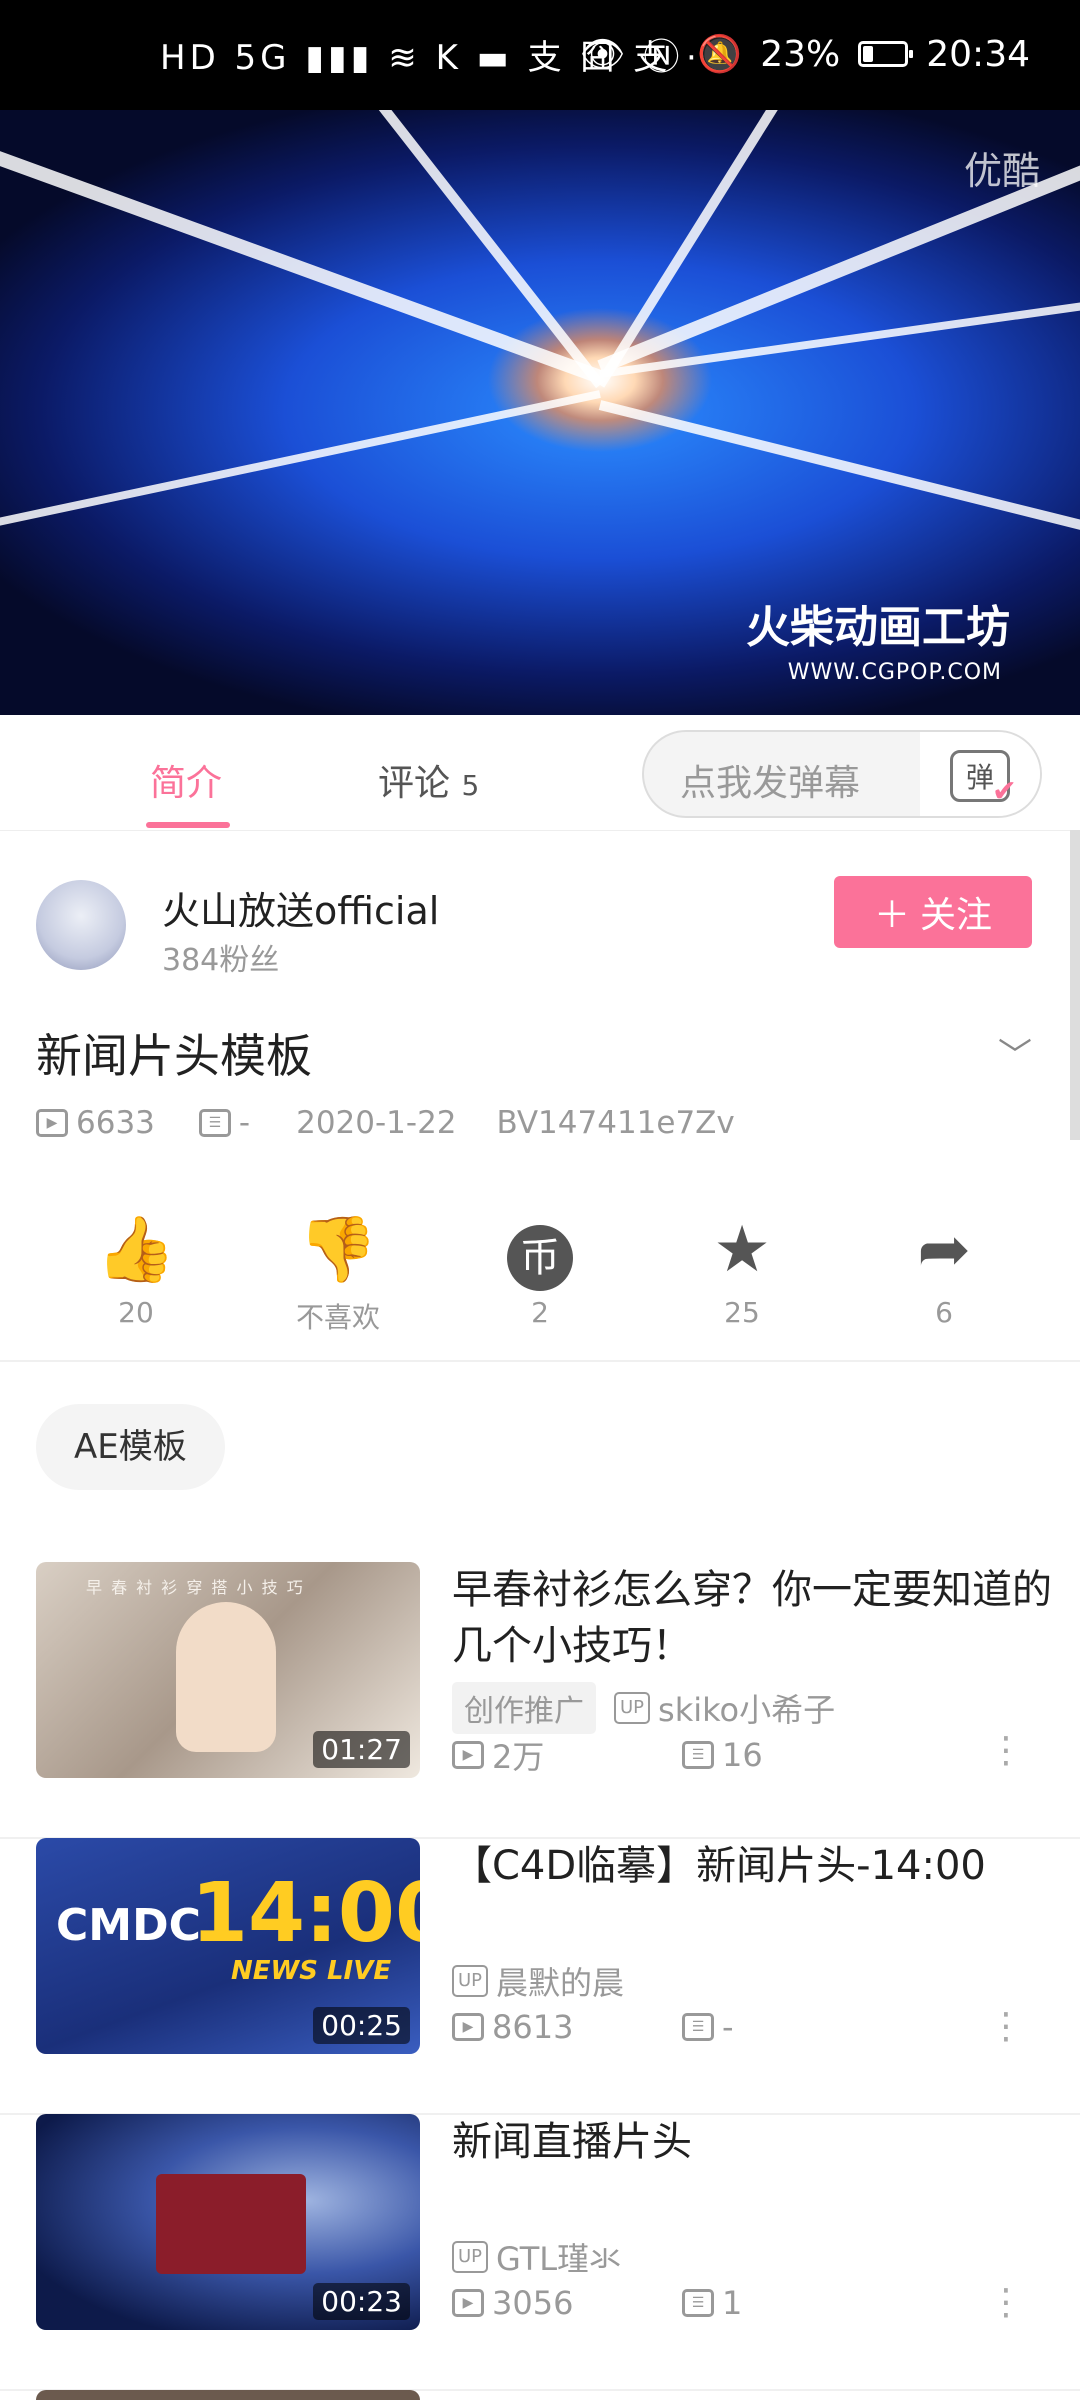 Image resolution: width=1080 pixels, height=2400 pixels. What do you see at coordinates (886, 54) in the screenshot?
I see `battery-icon` at bounding box center [886, 54].